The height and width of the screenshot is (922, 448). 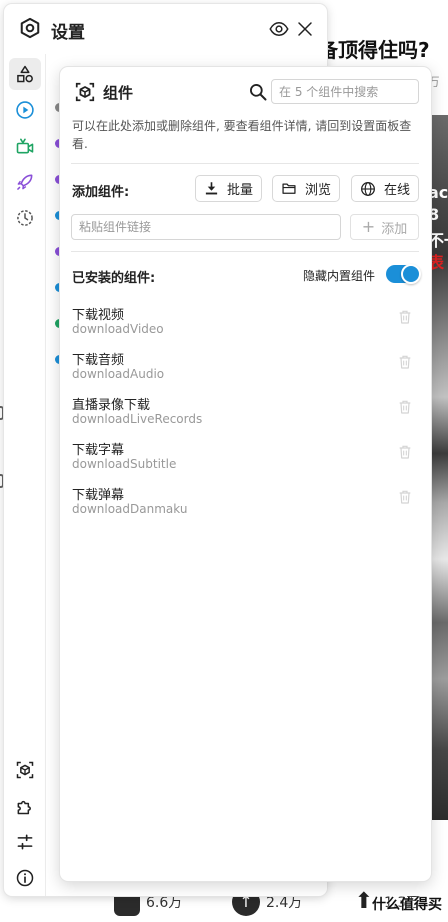 I want to click on component-id: downloadSubtitle, so click(x=124, y=464).